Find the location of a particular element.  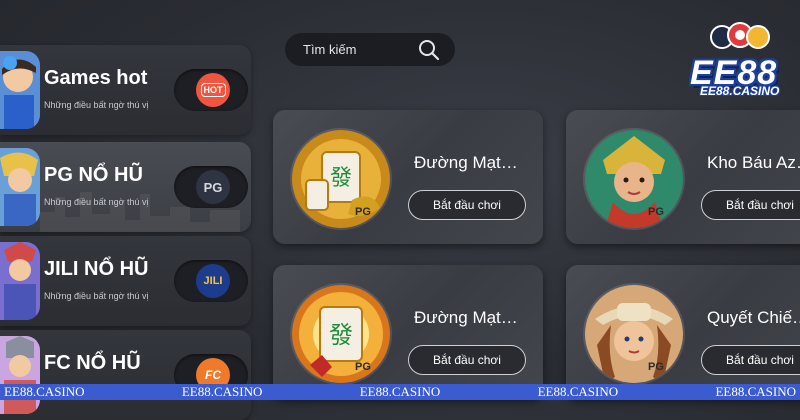

badge-label: FC is located at coordinates (213, 375).